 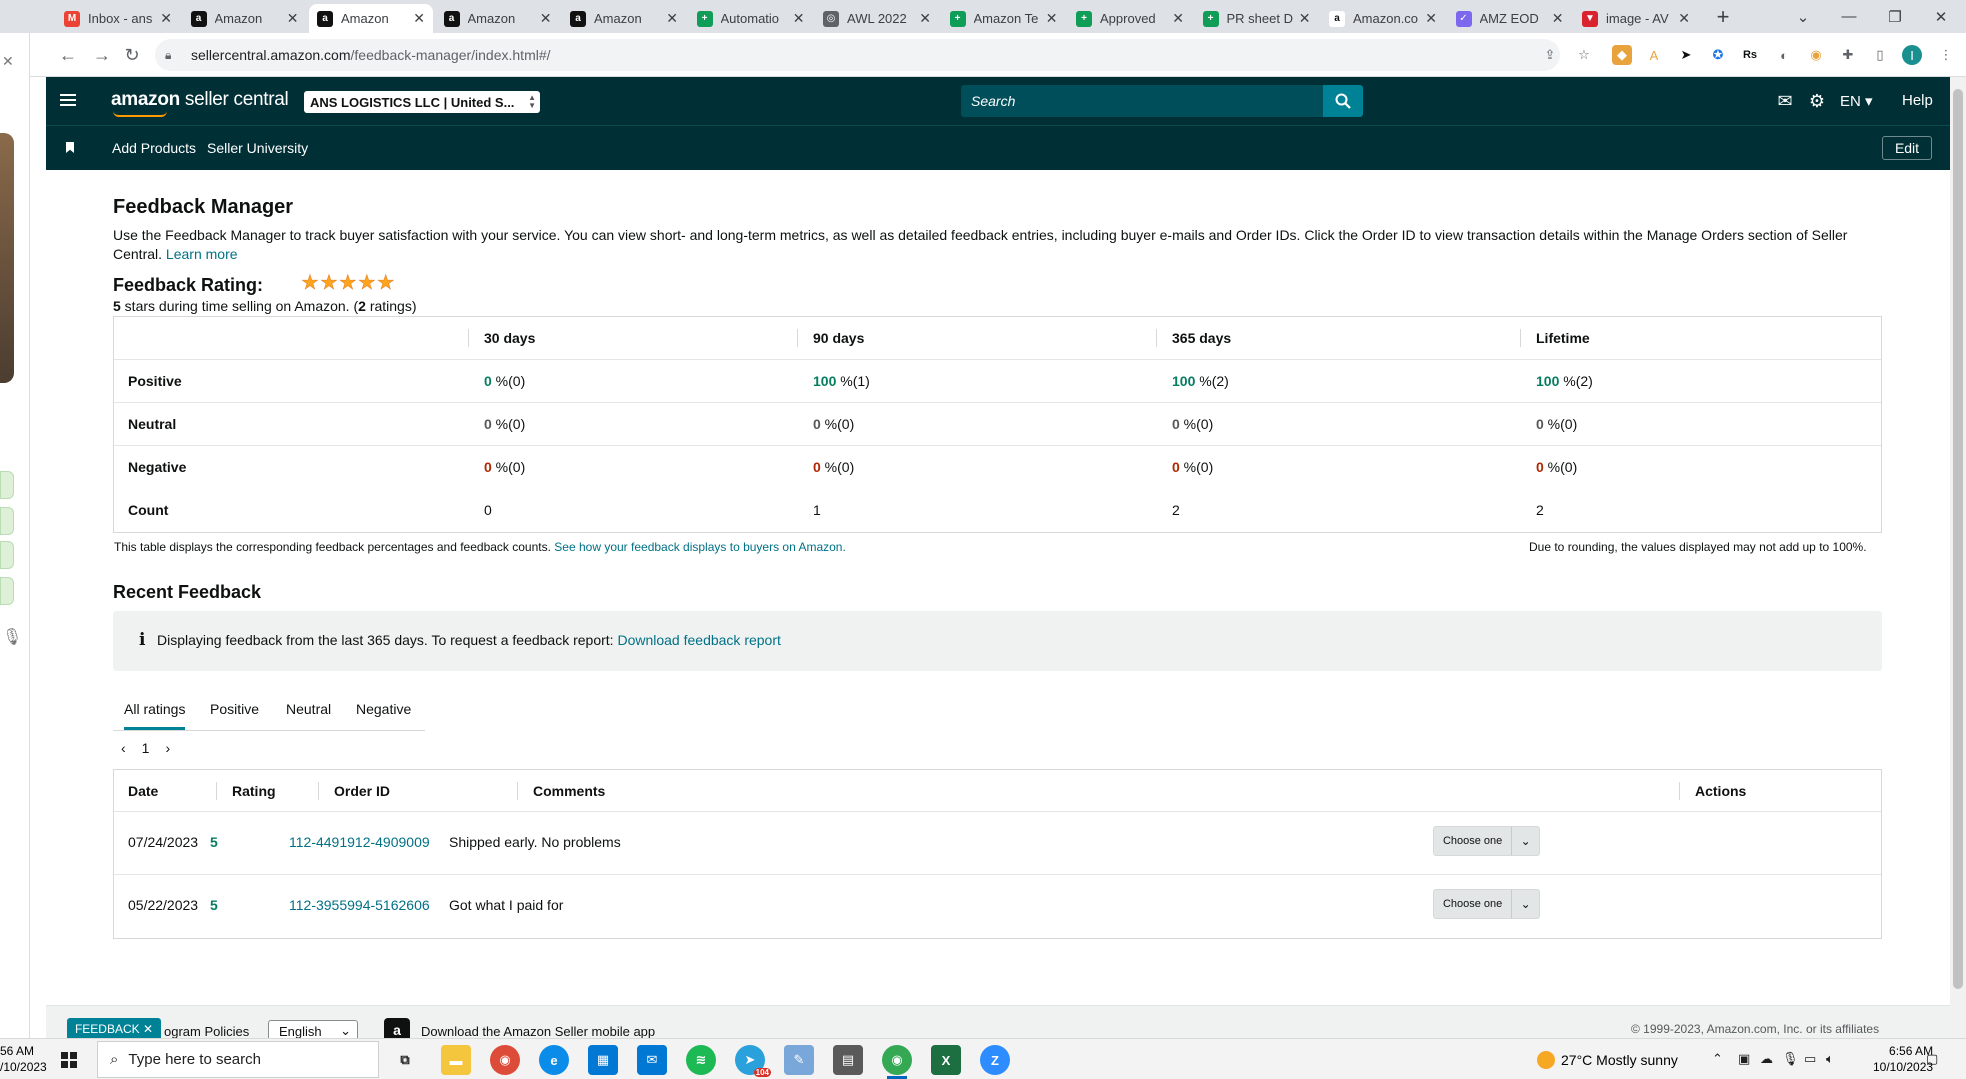 I want to click on tray-volume-icon: 🔈︎, so click(x=1830, y=1059).